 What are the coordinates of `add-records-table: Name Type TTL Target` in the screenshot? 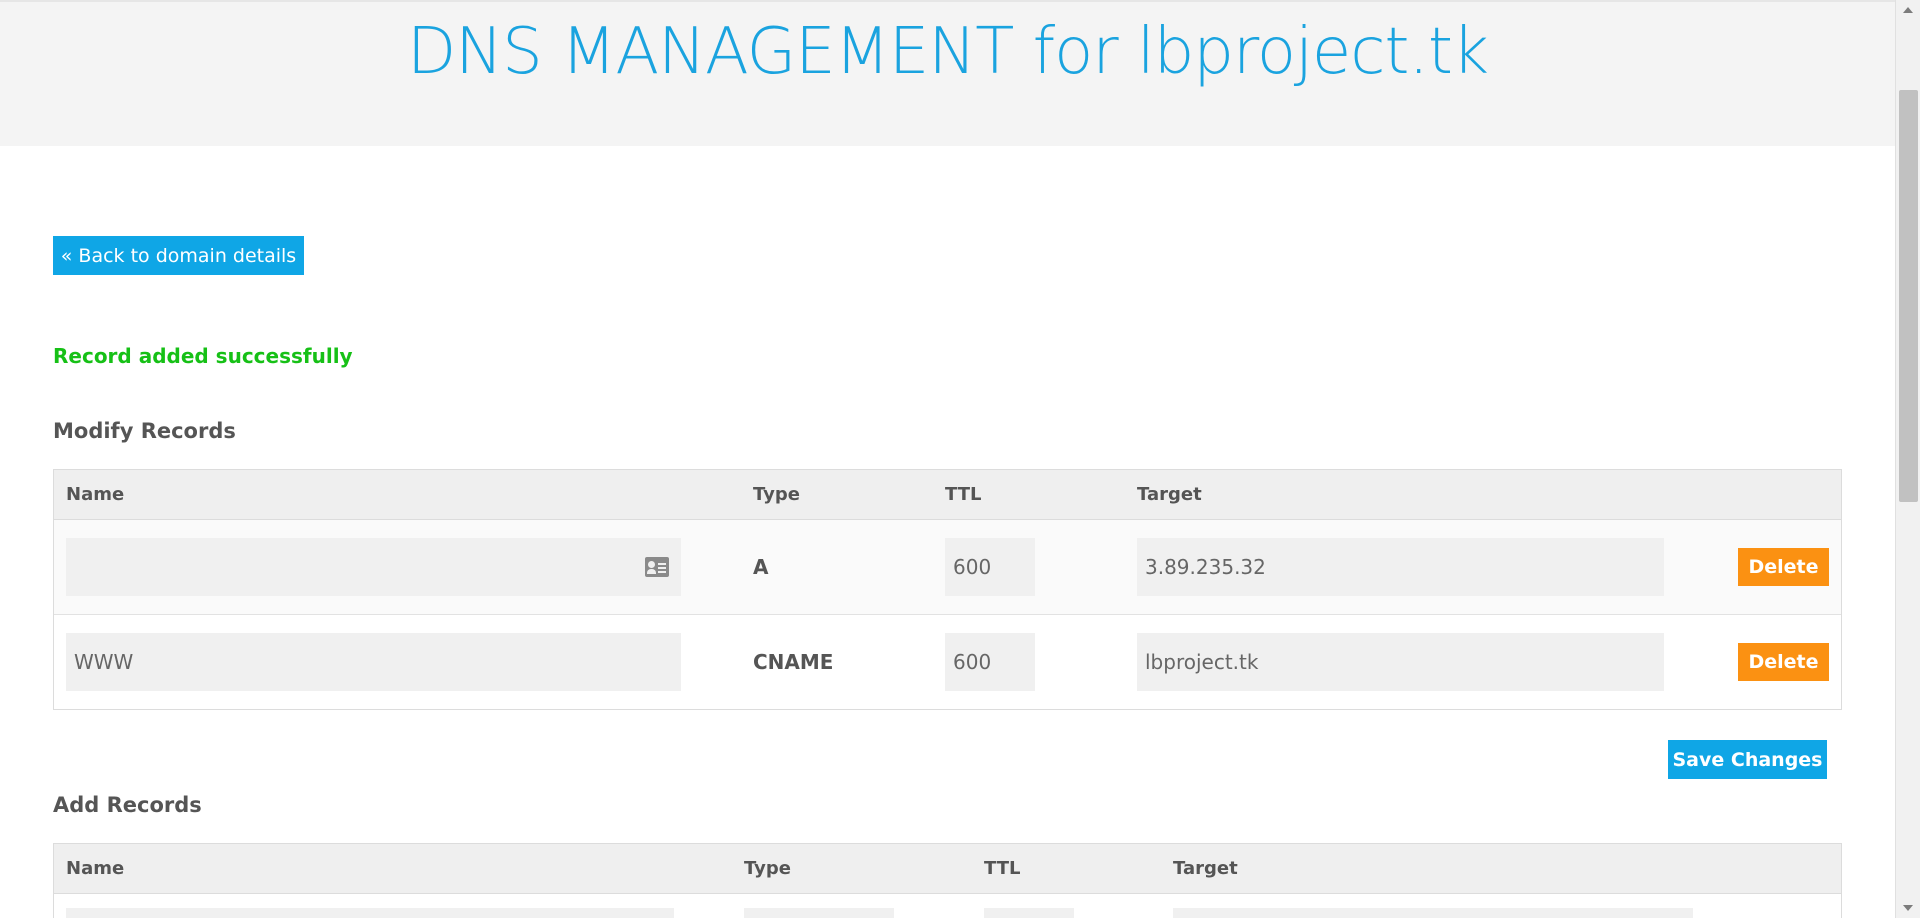 It's located at (947, 880).